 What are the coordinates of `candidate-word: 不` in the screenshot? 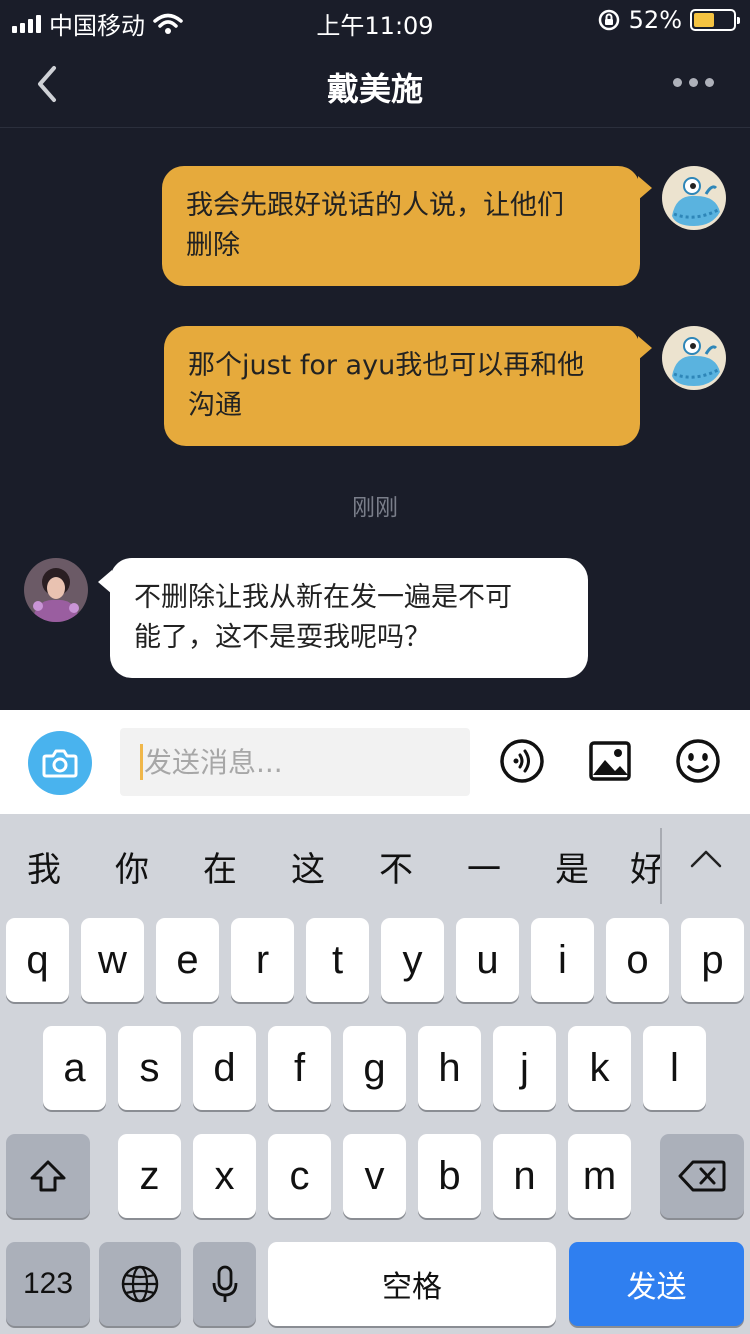 It's located at (396, 866).